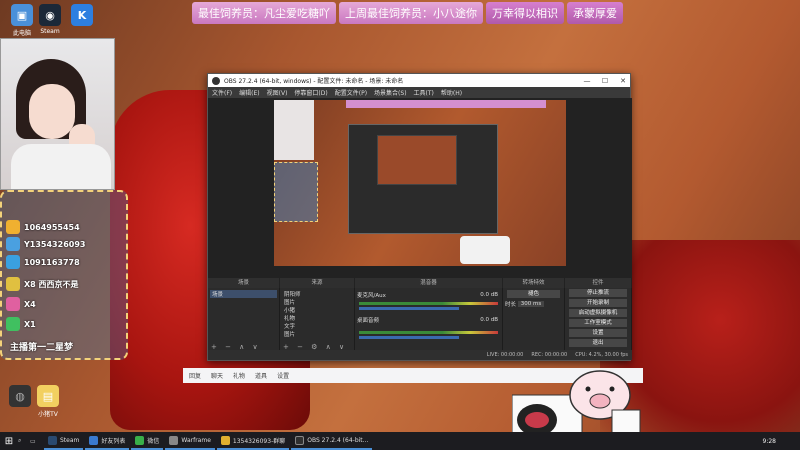  I want to click on start-menu-icon: ⊞, so click(9, 441).